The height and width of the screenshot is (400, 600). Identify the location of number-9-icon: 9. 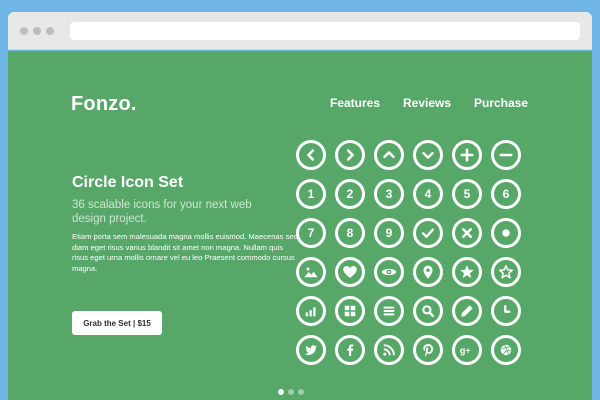
(389, 233).